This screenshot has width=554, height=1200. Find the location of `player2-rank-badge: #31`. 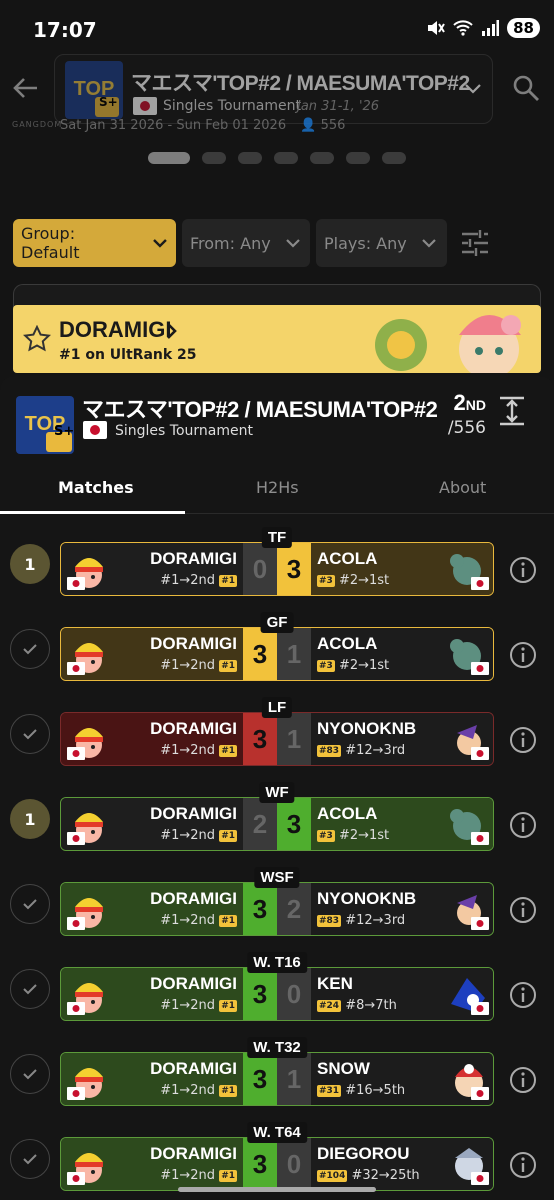

player2-rank-badge: #31 is located at coordinates (329, 1090).